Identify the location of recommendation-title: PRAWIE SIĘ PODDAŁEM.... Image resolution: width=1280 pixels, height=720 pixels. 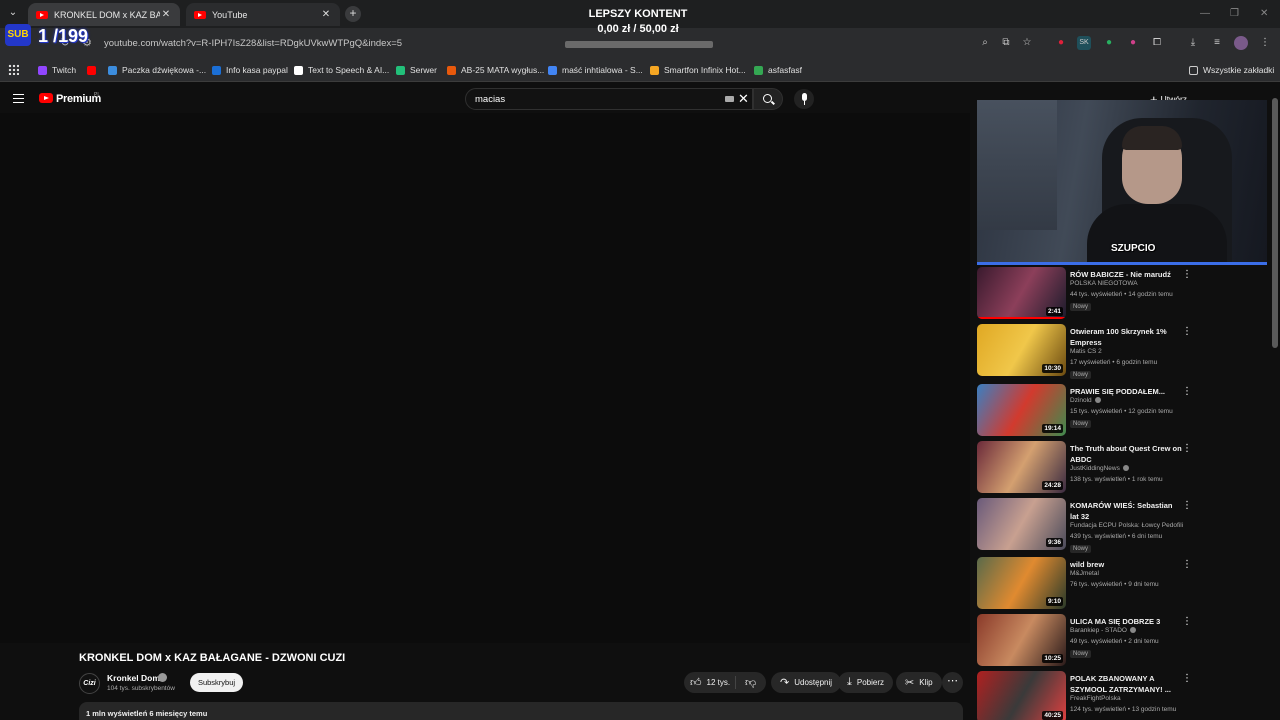
(1126, 391).